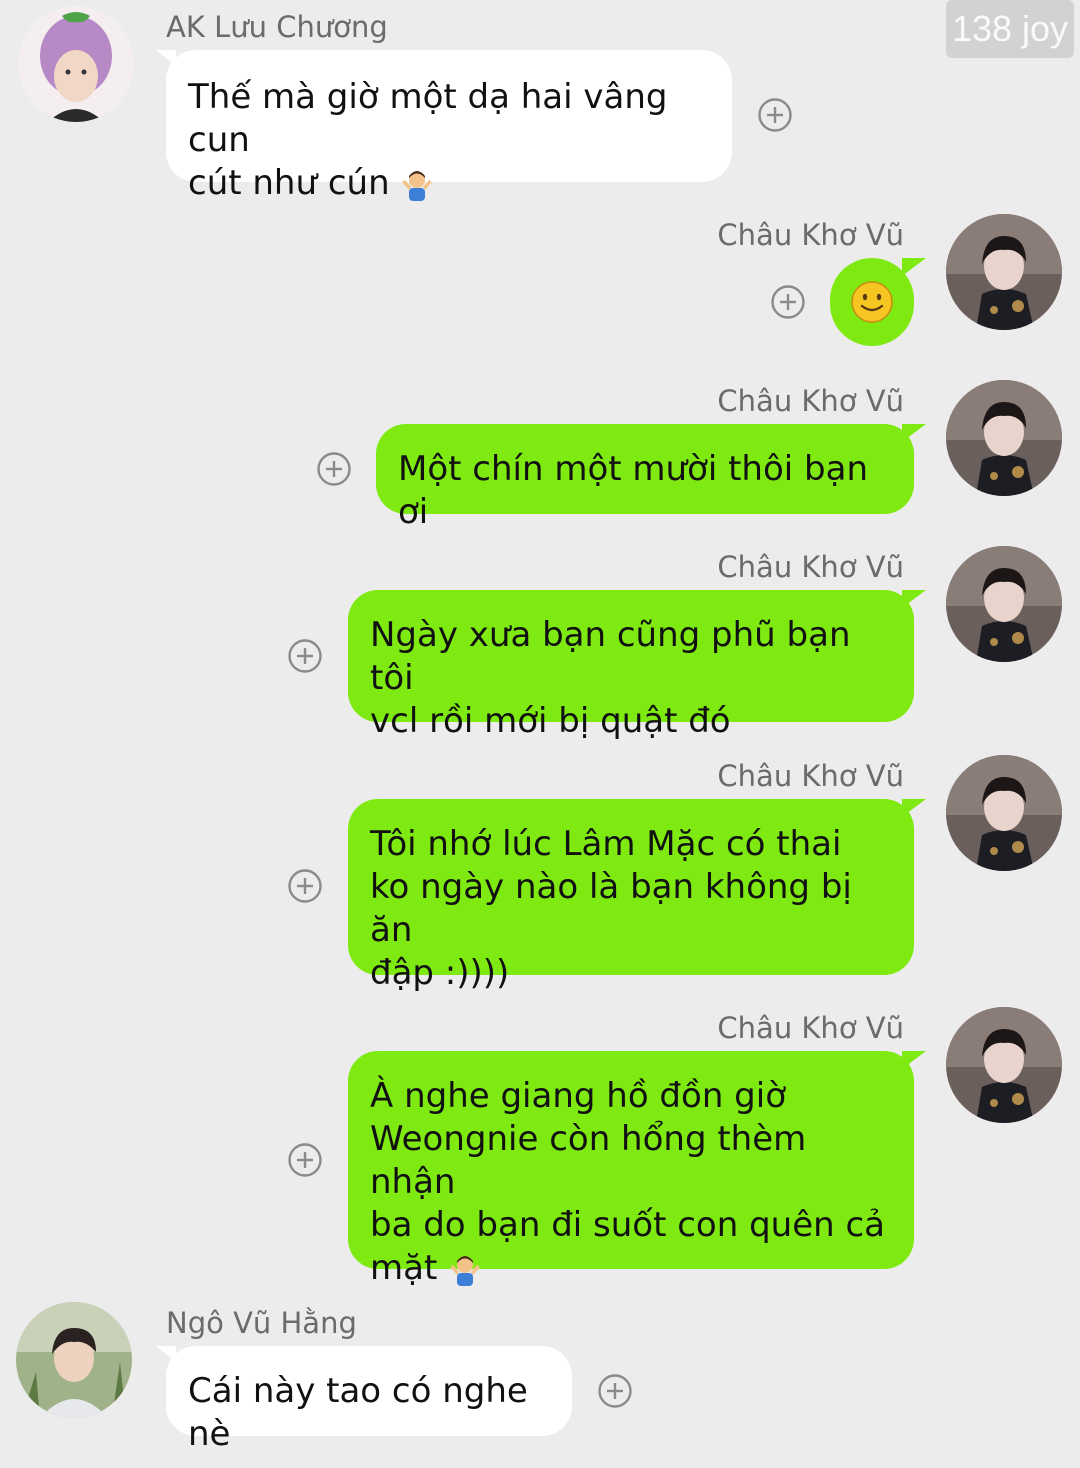  Describe the element at coordinates (606, 844) in the screenshot. I see `message-line: Tôi nhớ lúc Lâm Mặc có thai` at that location.